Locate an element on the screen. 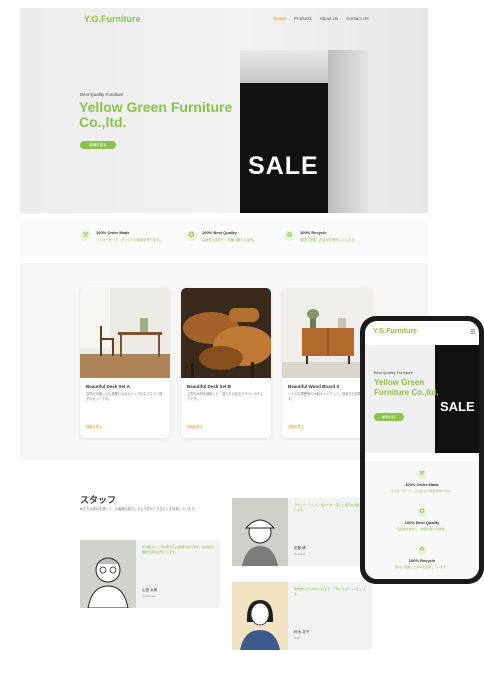  nav-products: Products is located at coordinates (303, 18).